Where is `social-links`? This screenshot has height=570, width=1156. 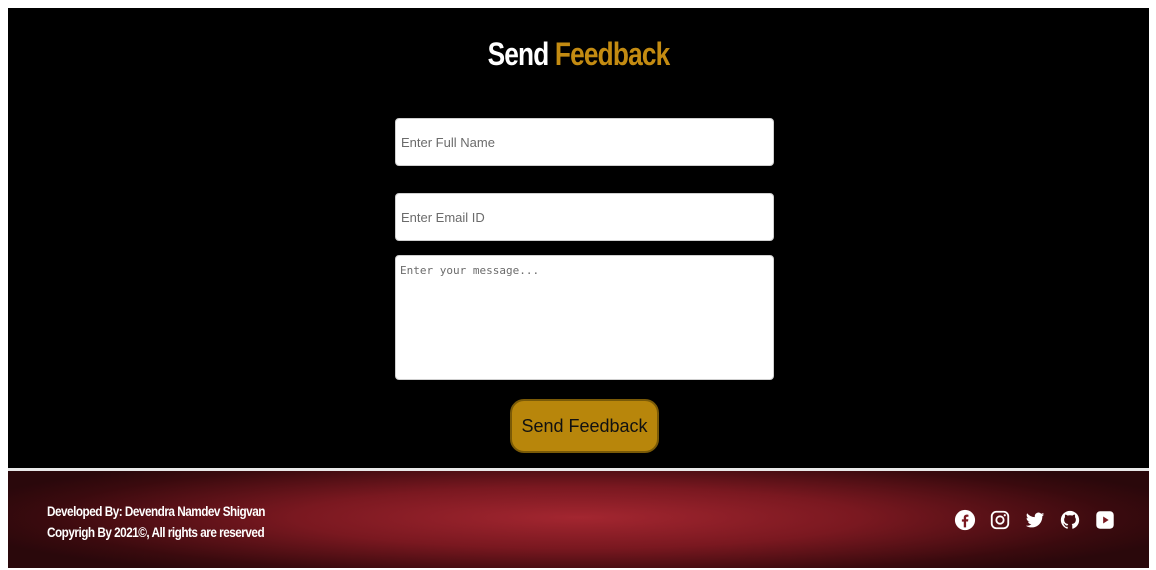
social-links is located at coordinates (1035, 520).